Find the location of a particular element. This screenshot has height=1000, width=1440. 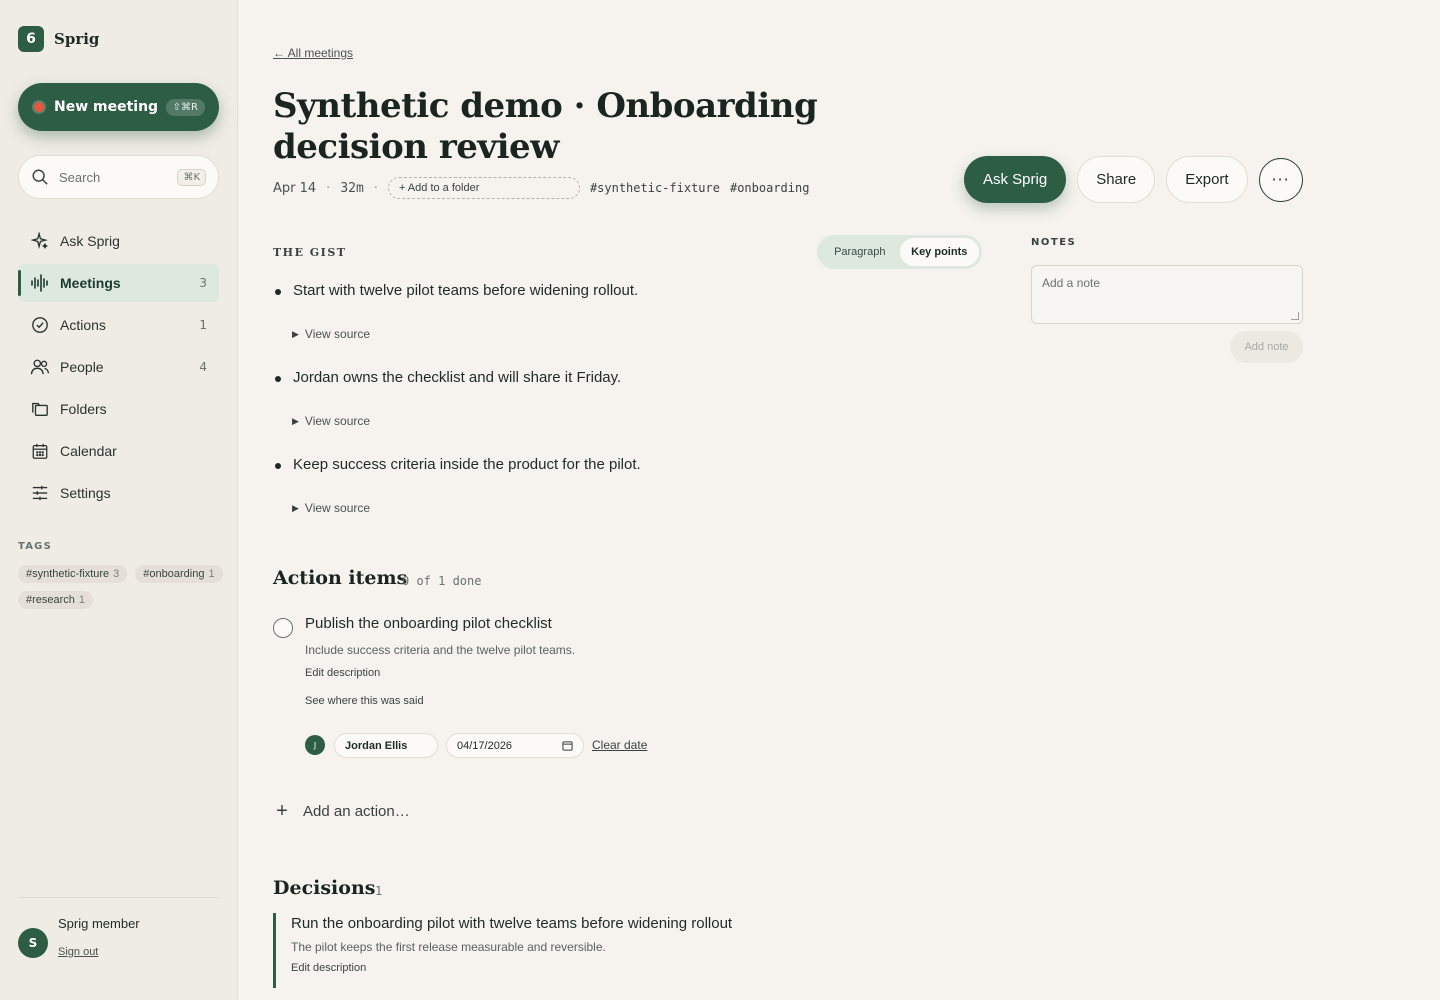

action-items-progress: 0 of 1 done is located at coordinates (442, 581).